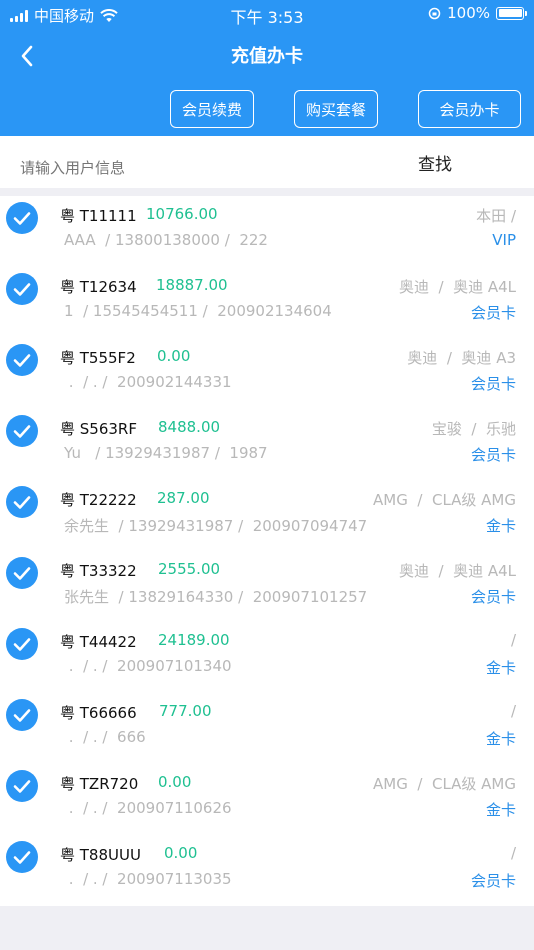 This screenshot has height=950, width=534. I want to click on member-info: Yu / 13929431987 / 1987, so click(166, 453).